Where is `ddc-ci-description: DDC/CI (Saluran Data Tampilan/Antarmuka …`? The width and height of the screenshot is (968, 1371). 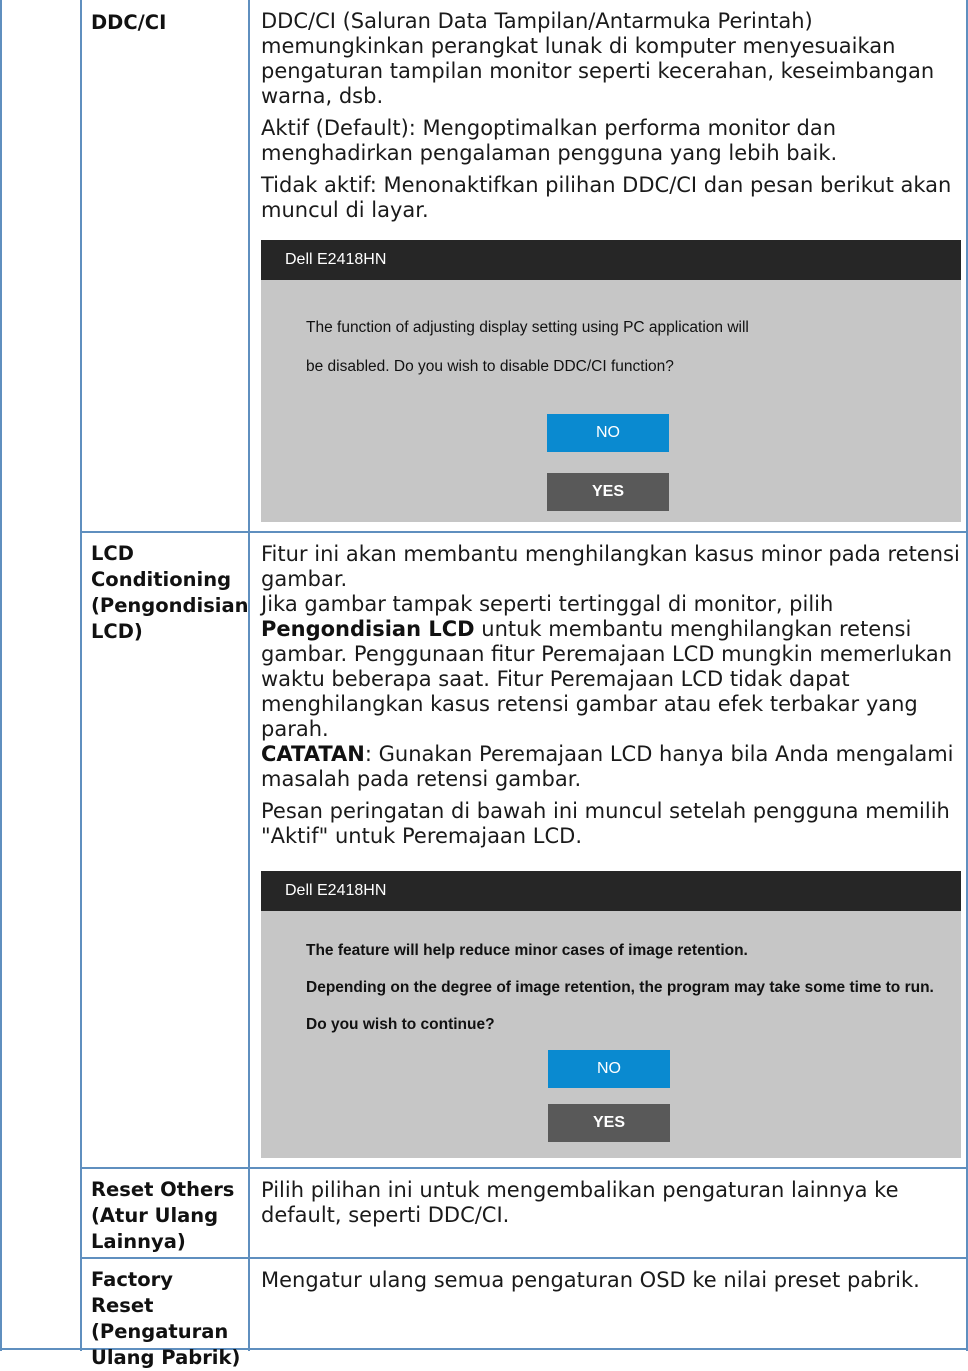 ddc-ci-description: DDC/CI (Saluran Data Tampilan/Antarmuka … is located at coordinates (611, 119).